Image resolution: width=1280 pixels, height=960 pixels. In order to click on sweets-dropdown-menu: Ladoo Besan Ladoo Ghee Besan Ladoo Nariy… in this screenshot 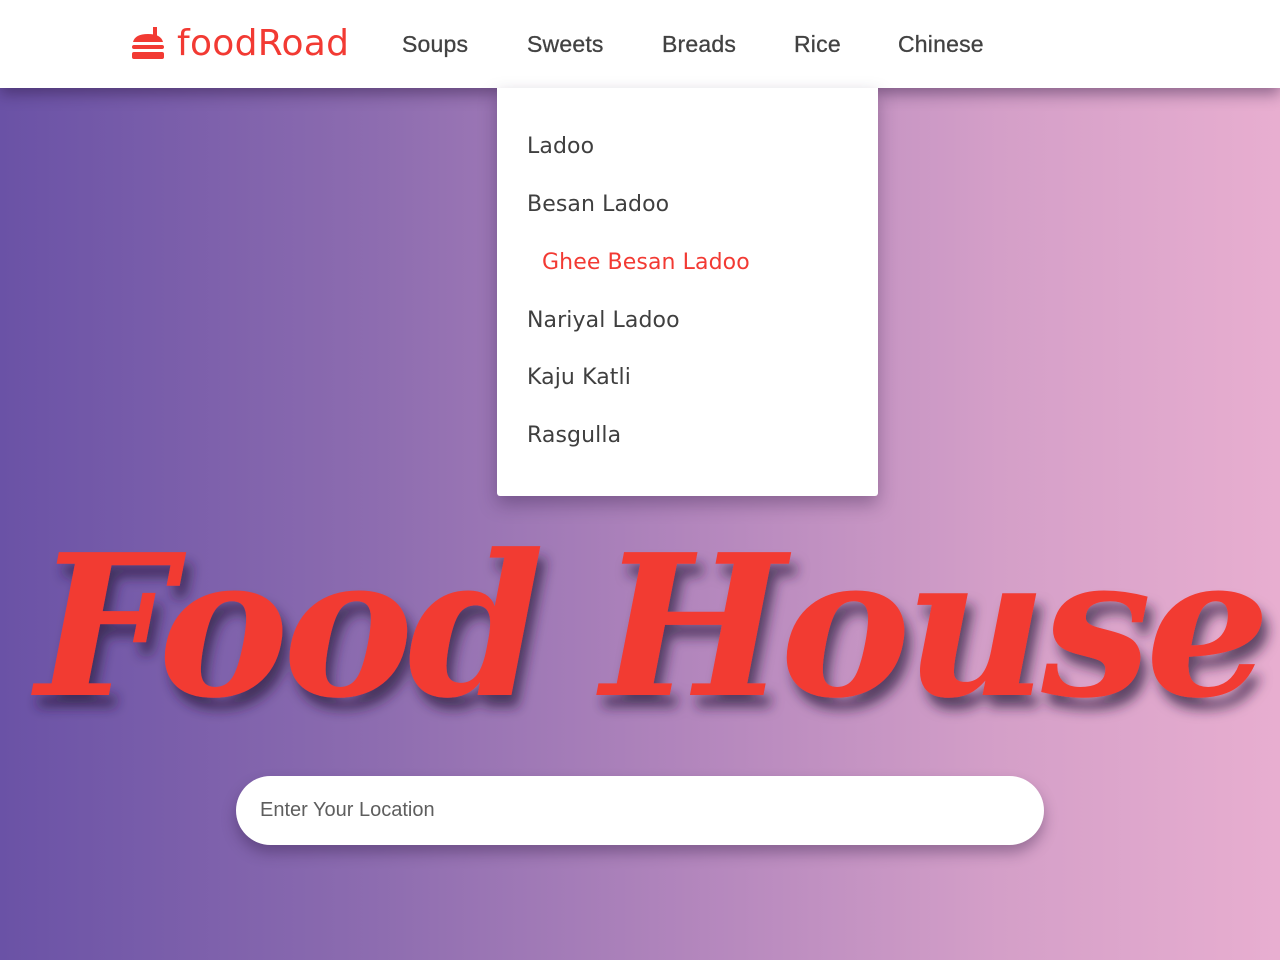, I will do `click(687, 292)`.